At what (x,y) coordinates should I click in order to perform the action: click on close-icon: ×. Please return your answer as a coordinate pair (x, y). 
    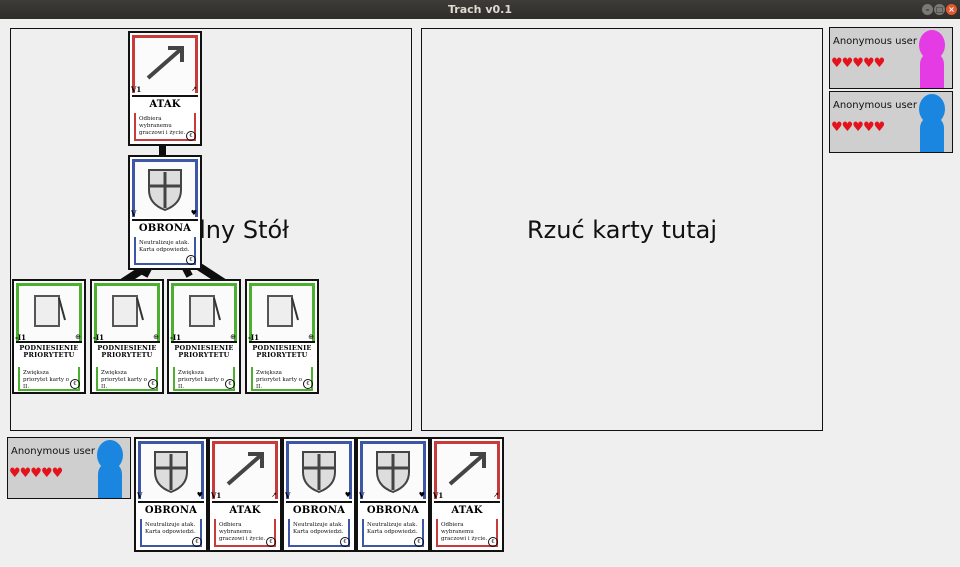
    Looking at the image, I should click on (951, 9).